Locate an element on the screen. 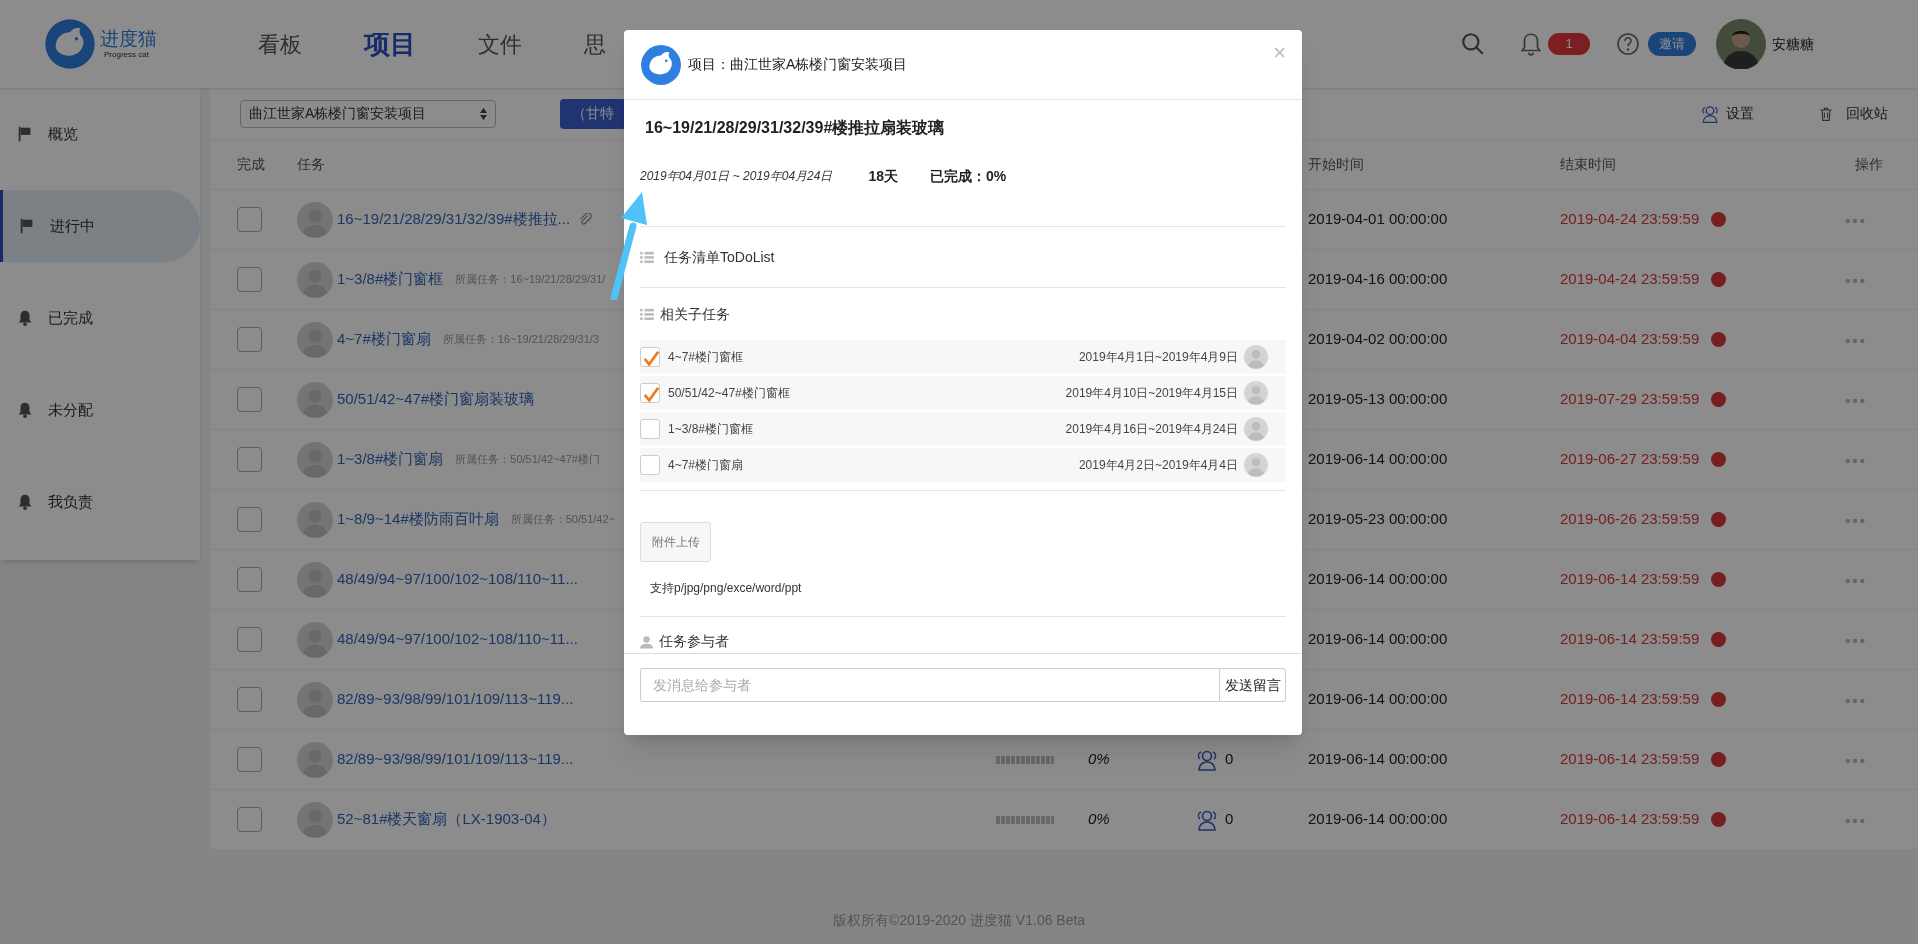  subtask-row: 50/51/42~47#楼门窗框 2019年4月10日~2019年4月15日 is located at coordinates (963, 393).